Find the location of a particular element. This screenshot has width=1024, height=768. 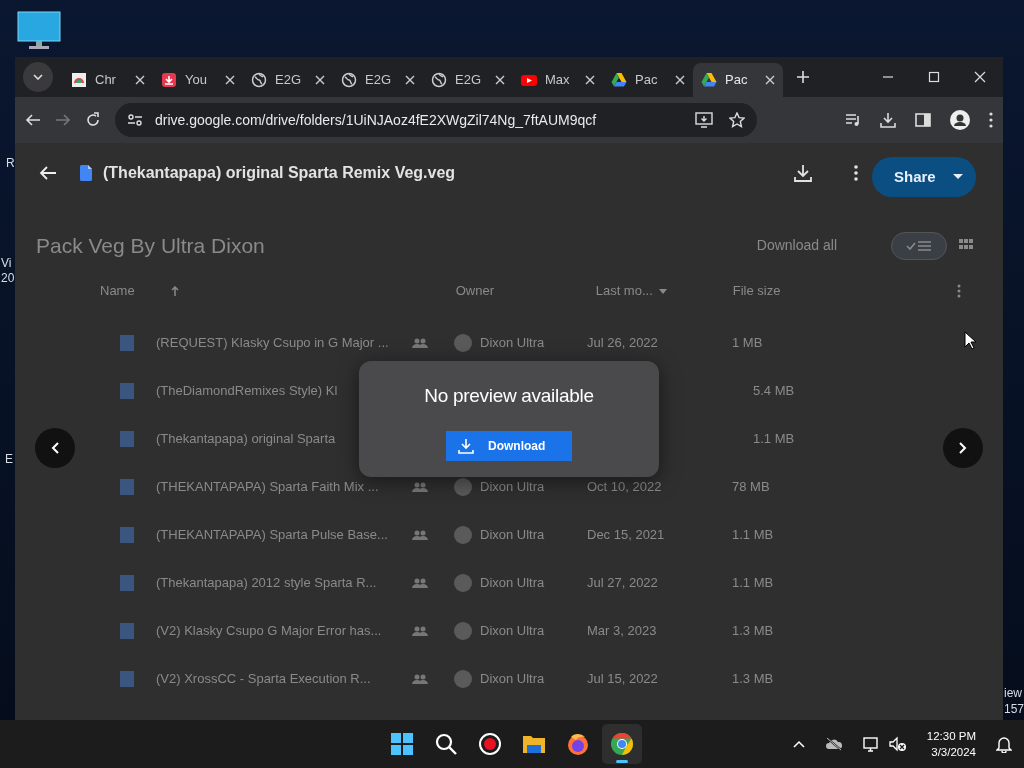

tab-title: Max is located at coordinates (557, 80).